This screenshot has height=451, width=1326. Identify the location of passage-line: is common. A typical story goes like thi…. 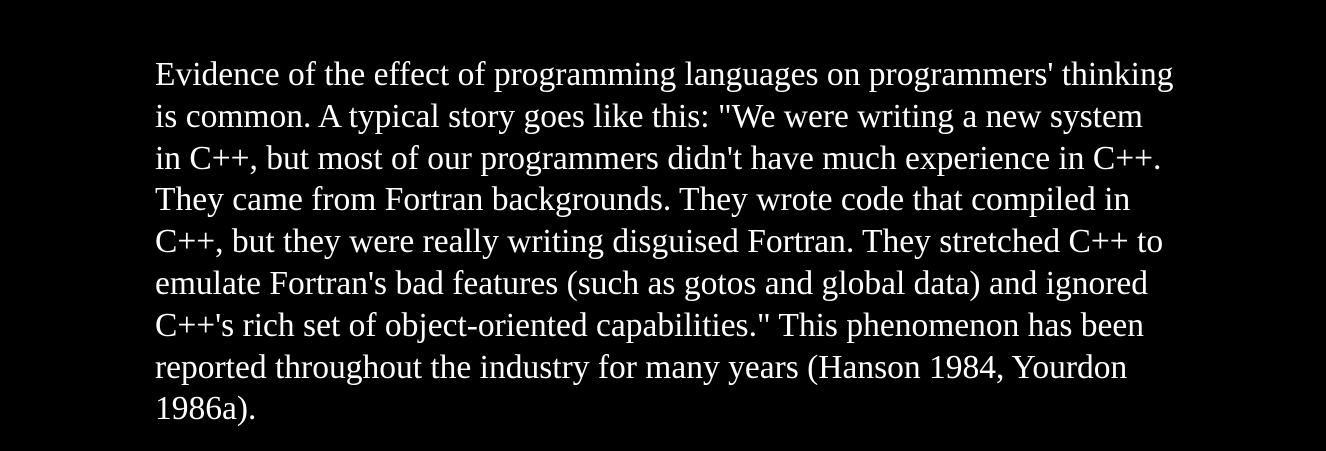
(649, 116).